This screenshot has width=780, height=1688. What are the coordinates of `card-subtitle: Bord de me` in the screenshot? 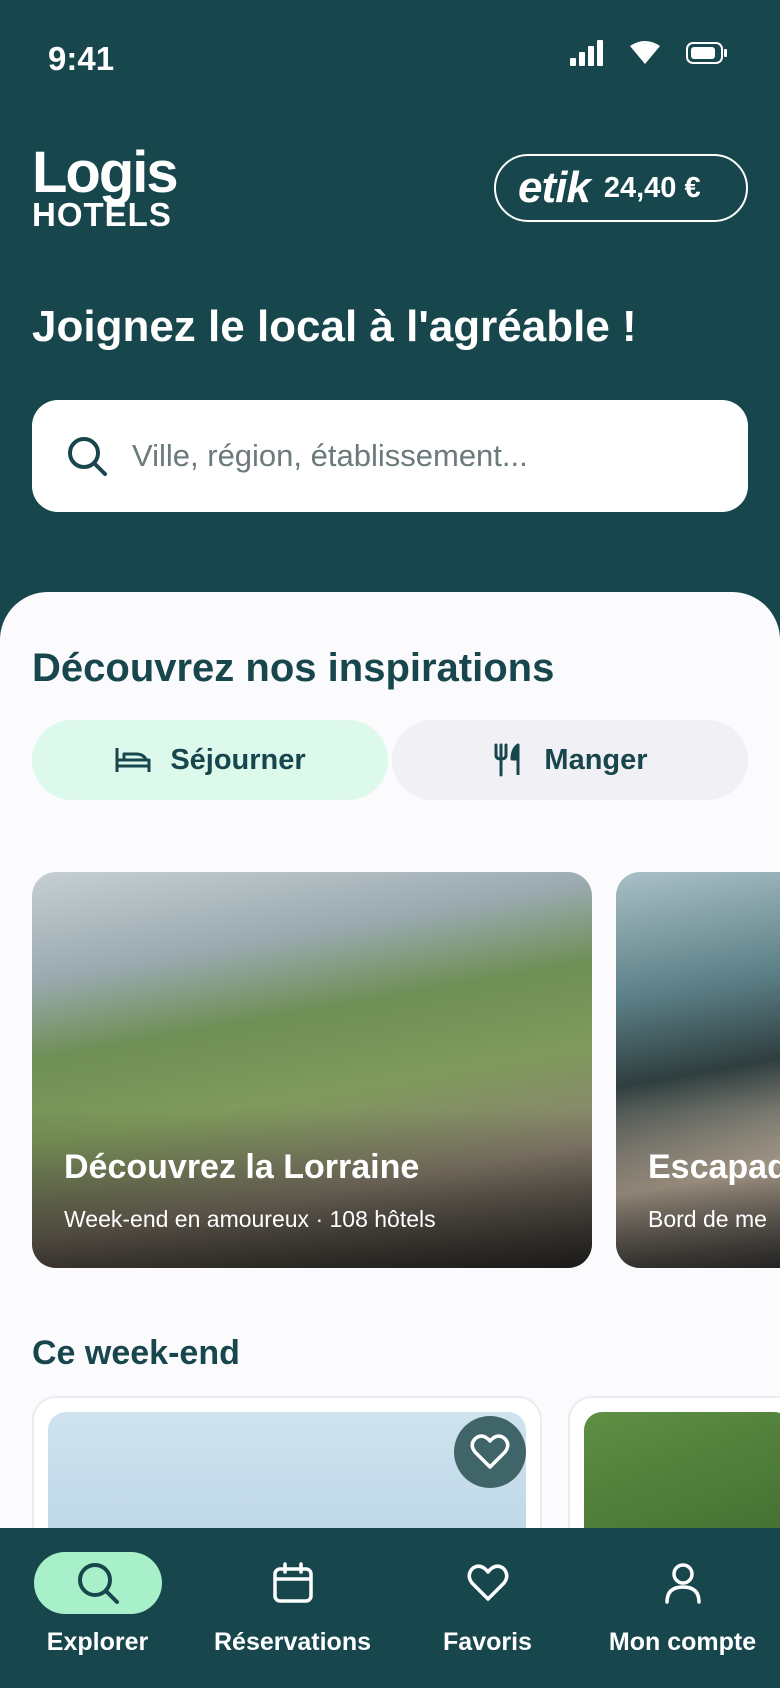 It's located at (707, 1219).